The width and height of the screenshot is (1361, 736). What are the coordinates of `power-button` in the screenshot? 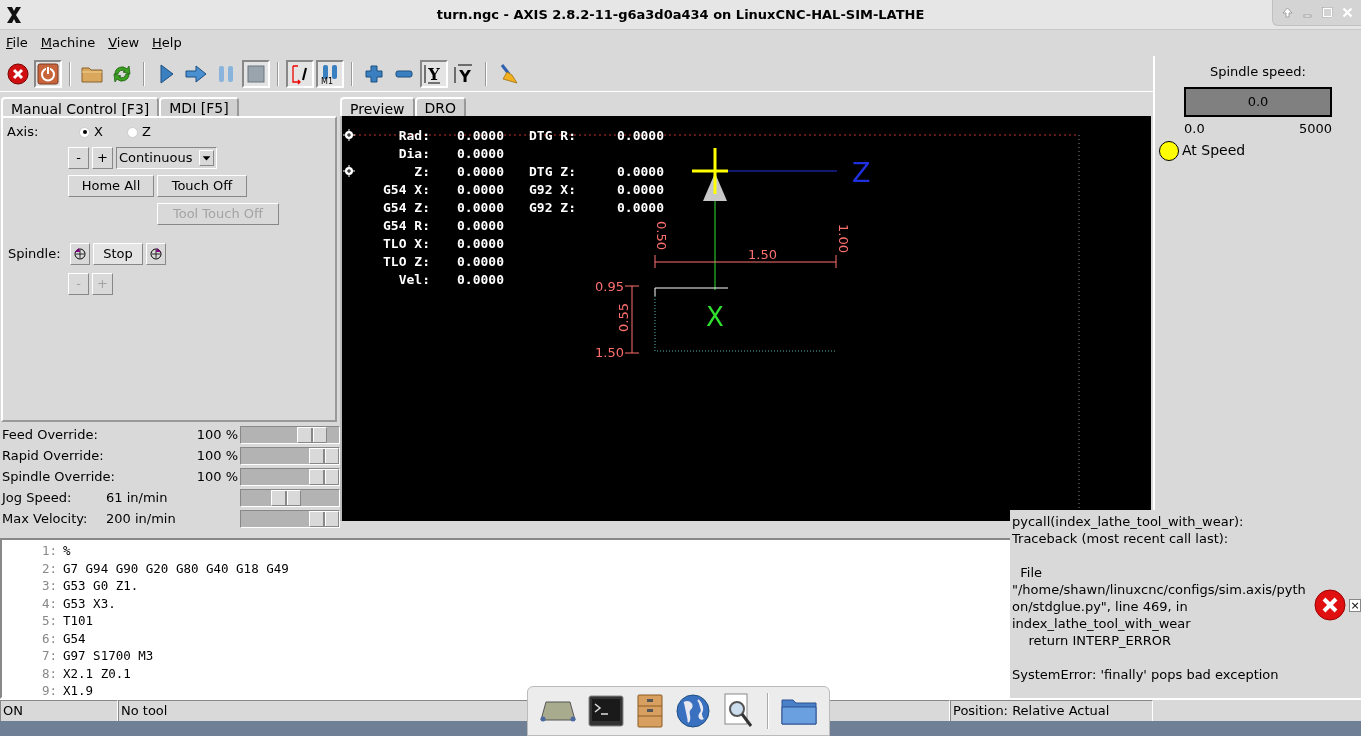 It's located at (48, 73).